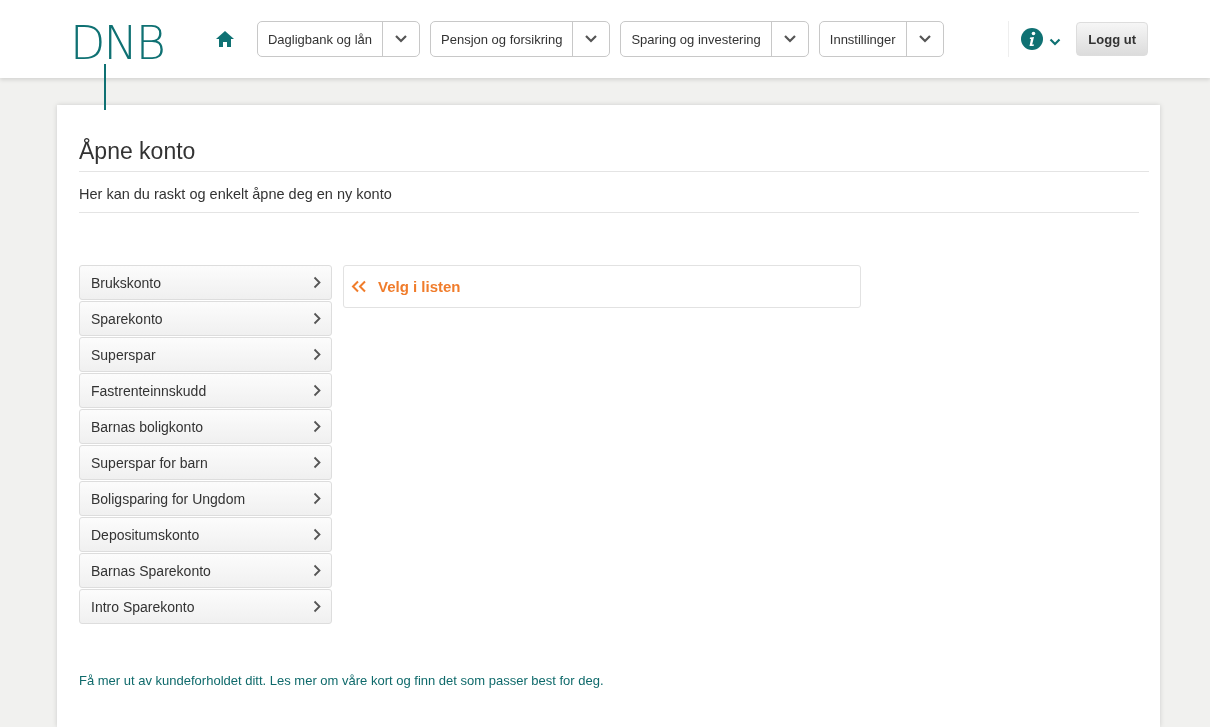 This screenshot has width=1210, height=727. What do you see at coordinates (1112, 39) in the screenshot?
I see `logout-button: Logg ut` at bounding box center [1112, 39].